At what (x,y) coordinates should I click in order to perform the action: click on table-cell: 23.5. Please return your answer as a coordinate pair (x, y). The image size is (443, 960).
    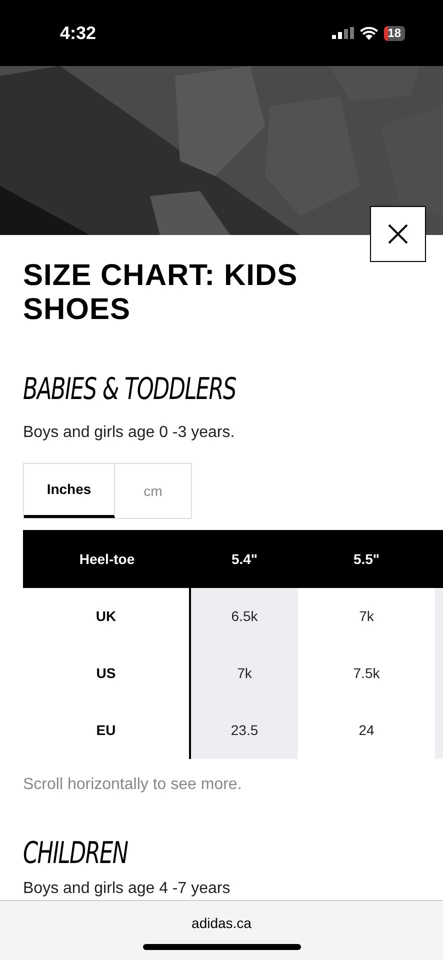
    Looking at the image, I should click on (244, 730).